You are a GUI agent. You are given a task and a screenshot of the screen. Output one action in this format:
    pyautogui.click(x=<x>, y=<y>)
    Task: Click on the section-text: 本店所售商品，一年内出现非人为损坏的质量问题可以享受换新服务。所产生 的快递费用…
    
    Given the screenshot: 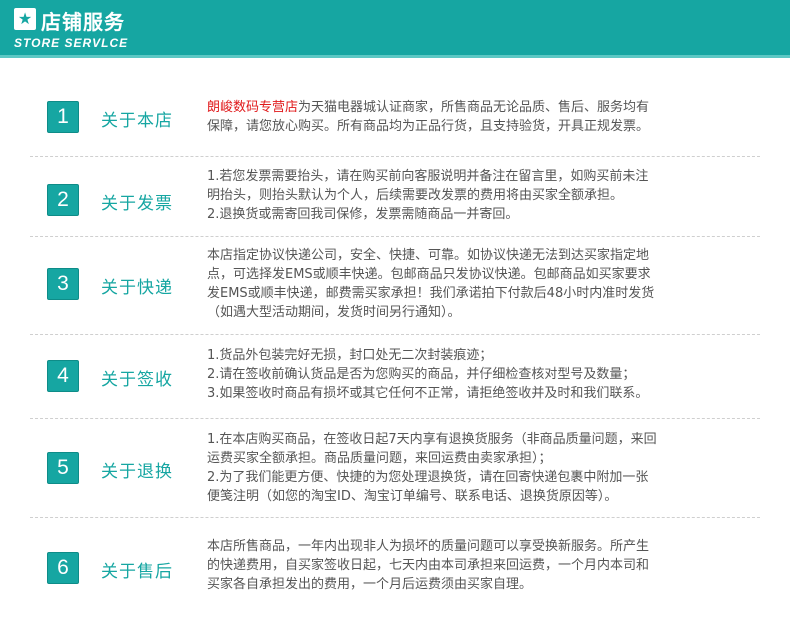 What is the action you would take?
    pyautogui.click(x=477, y=565)
    